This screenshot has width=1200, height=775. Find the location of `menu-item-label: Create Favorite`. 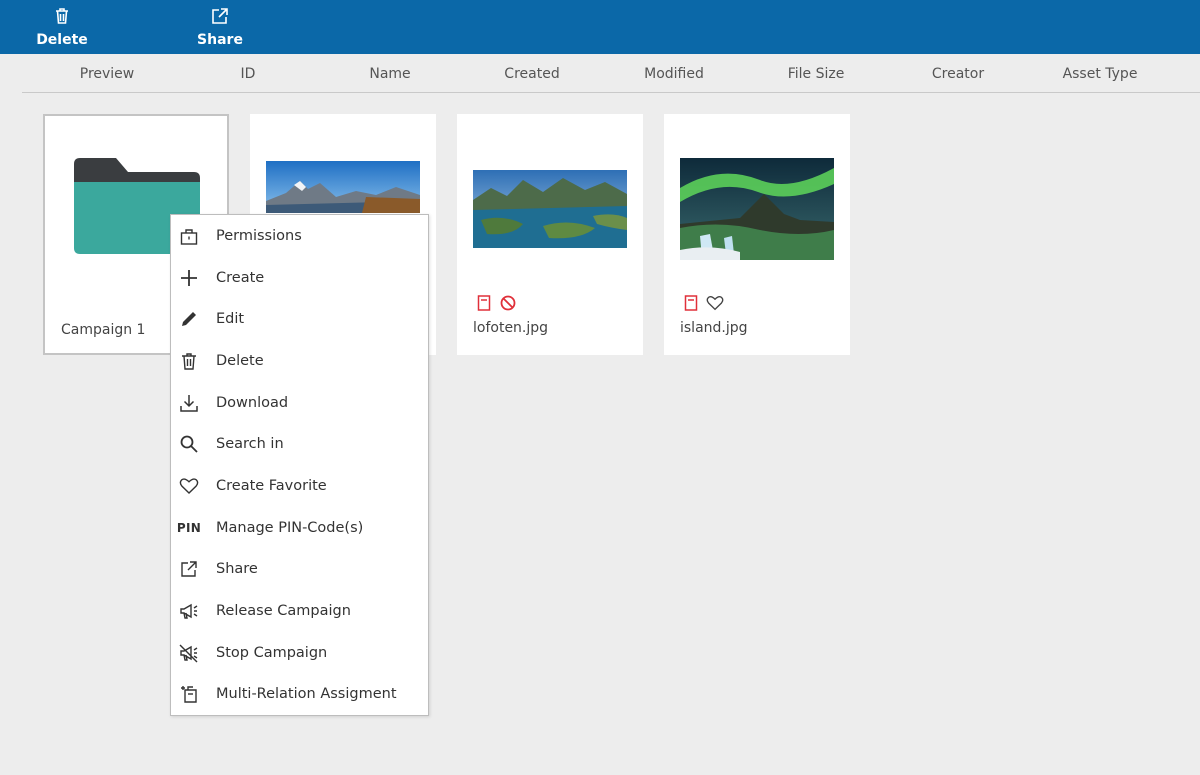

menu-item-label: Create Favorite is located at coordinates (271, 486).